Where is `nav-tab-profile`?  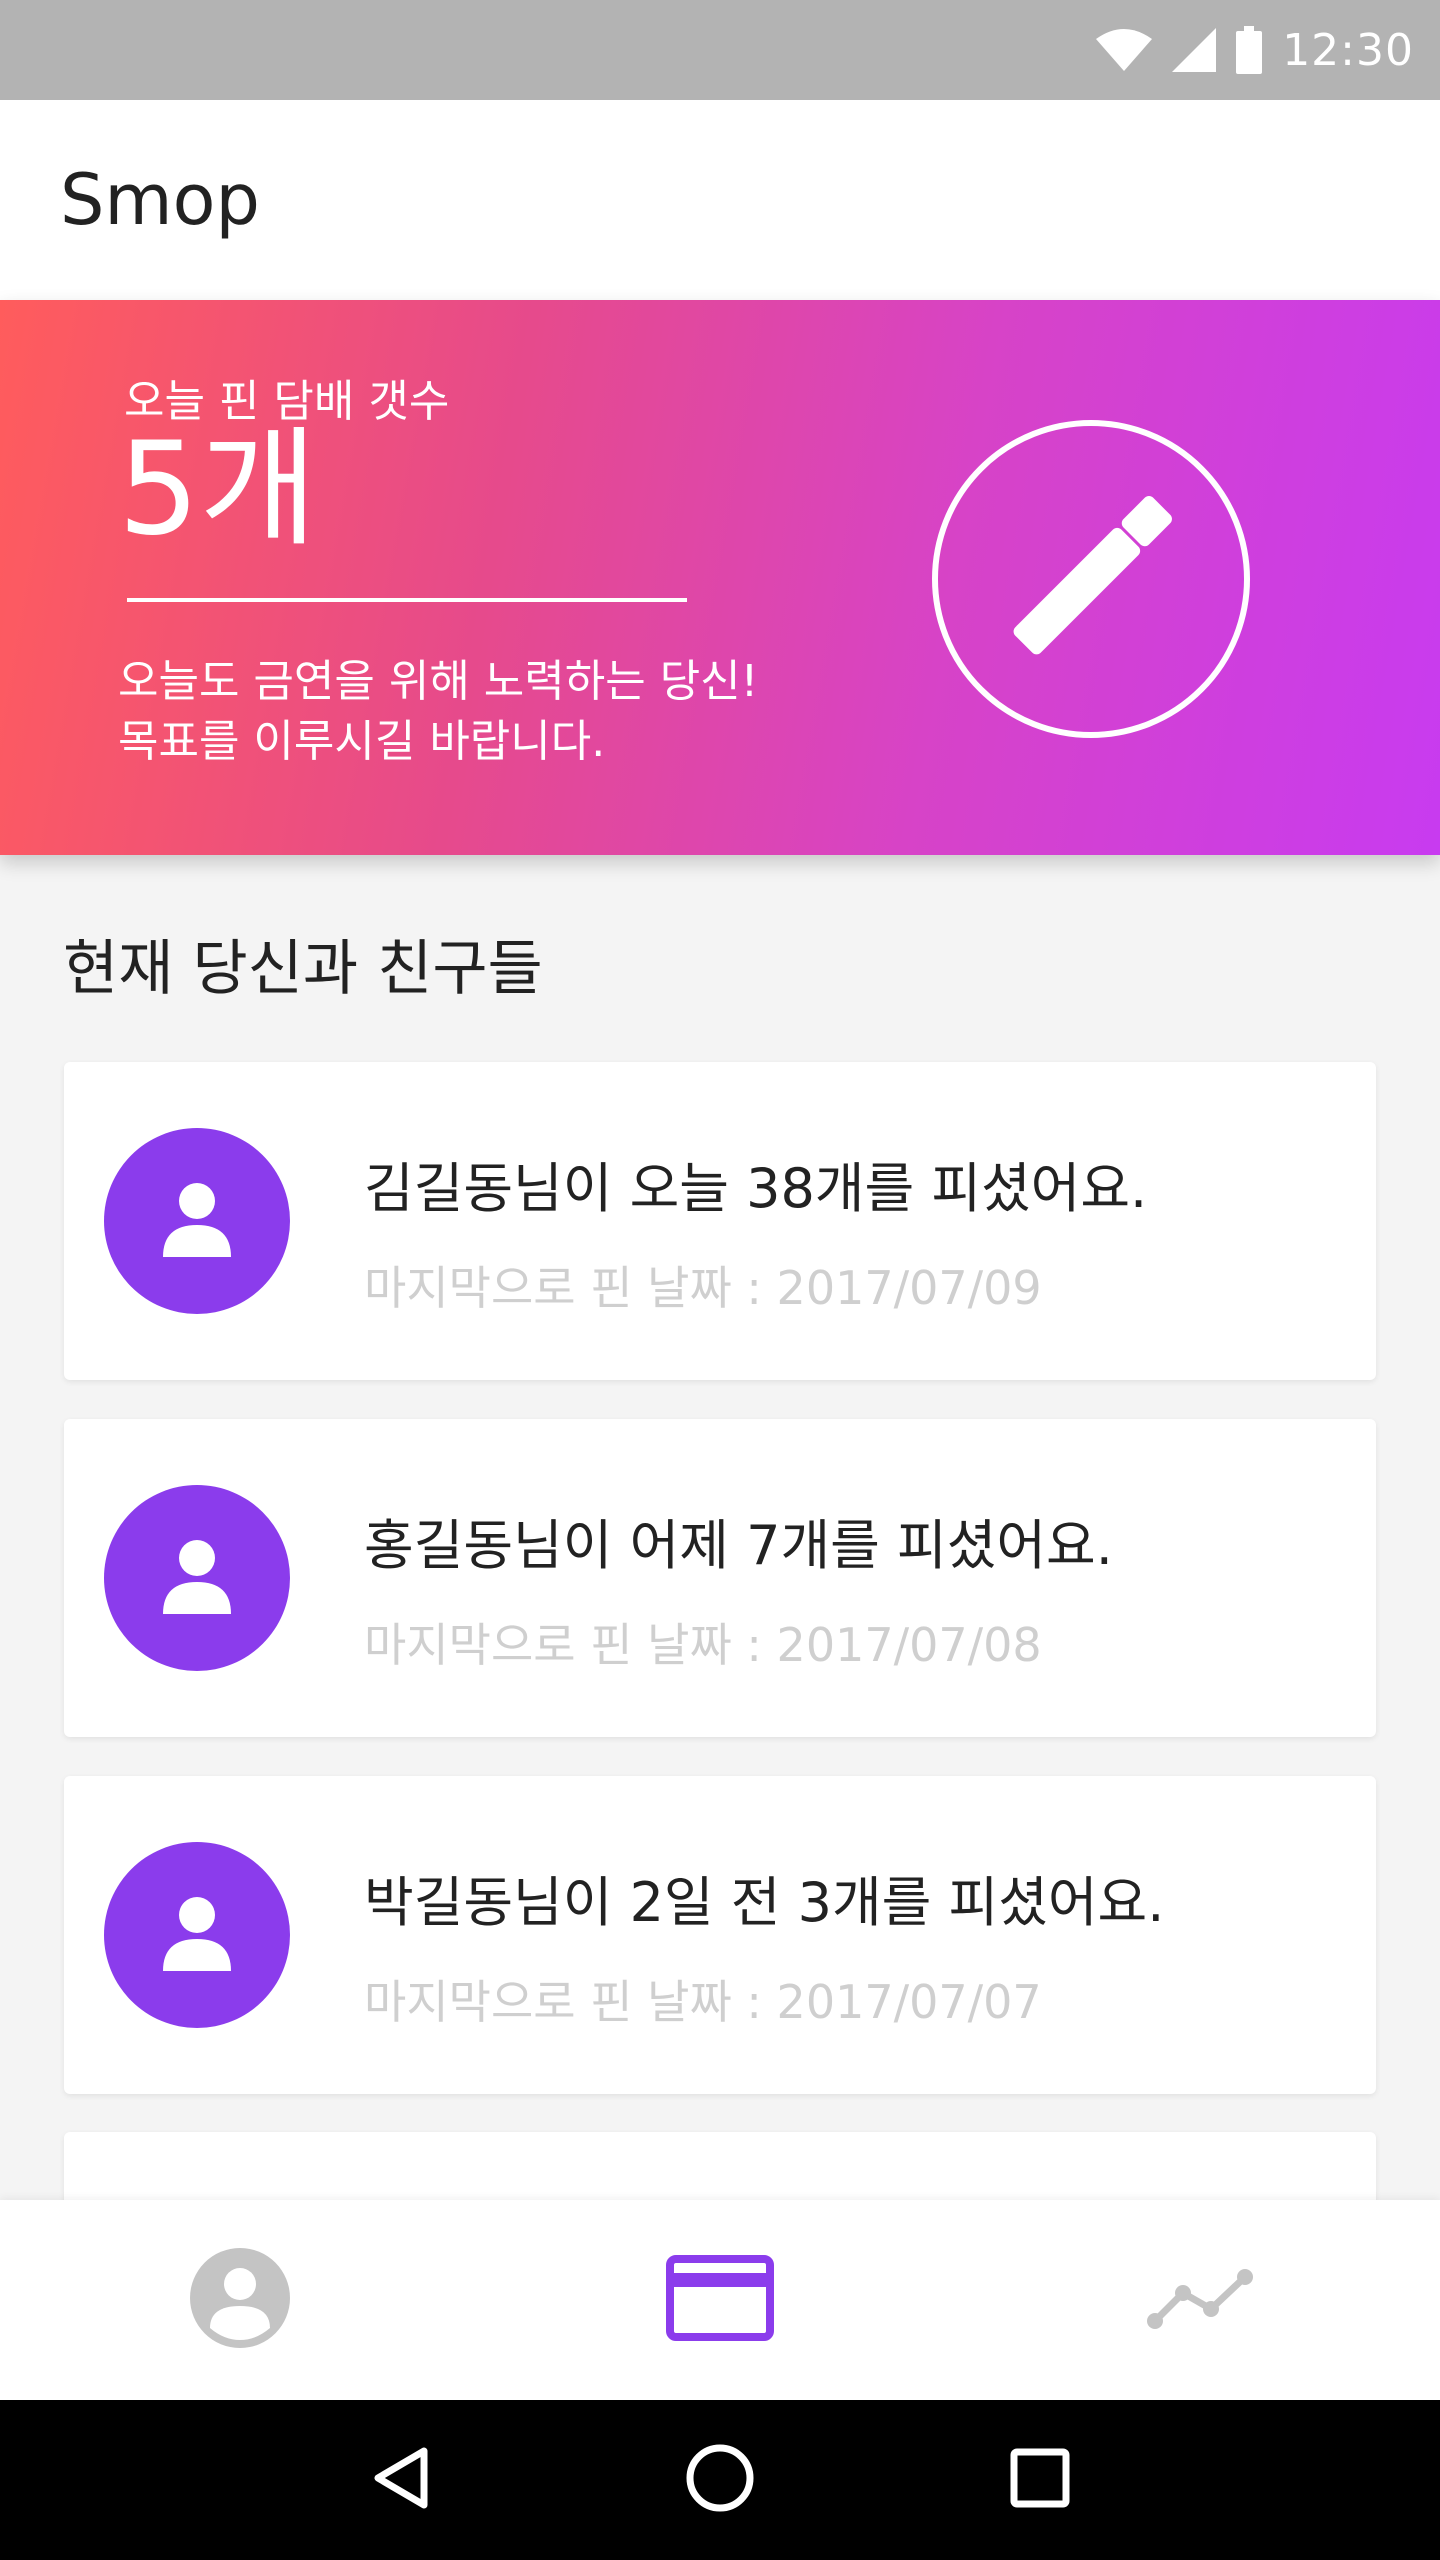 nav-tab-profile is located at coordinates (240, 2300).